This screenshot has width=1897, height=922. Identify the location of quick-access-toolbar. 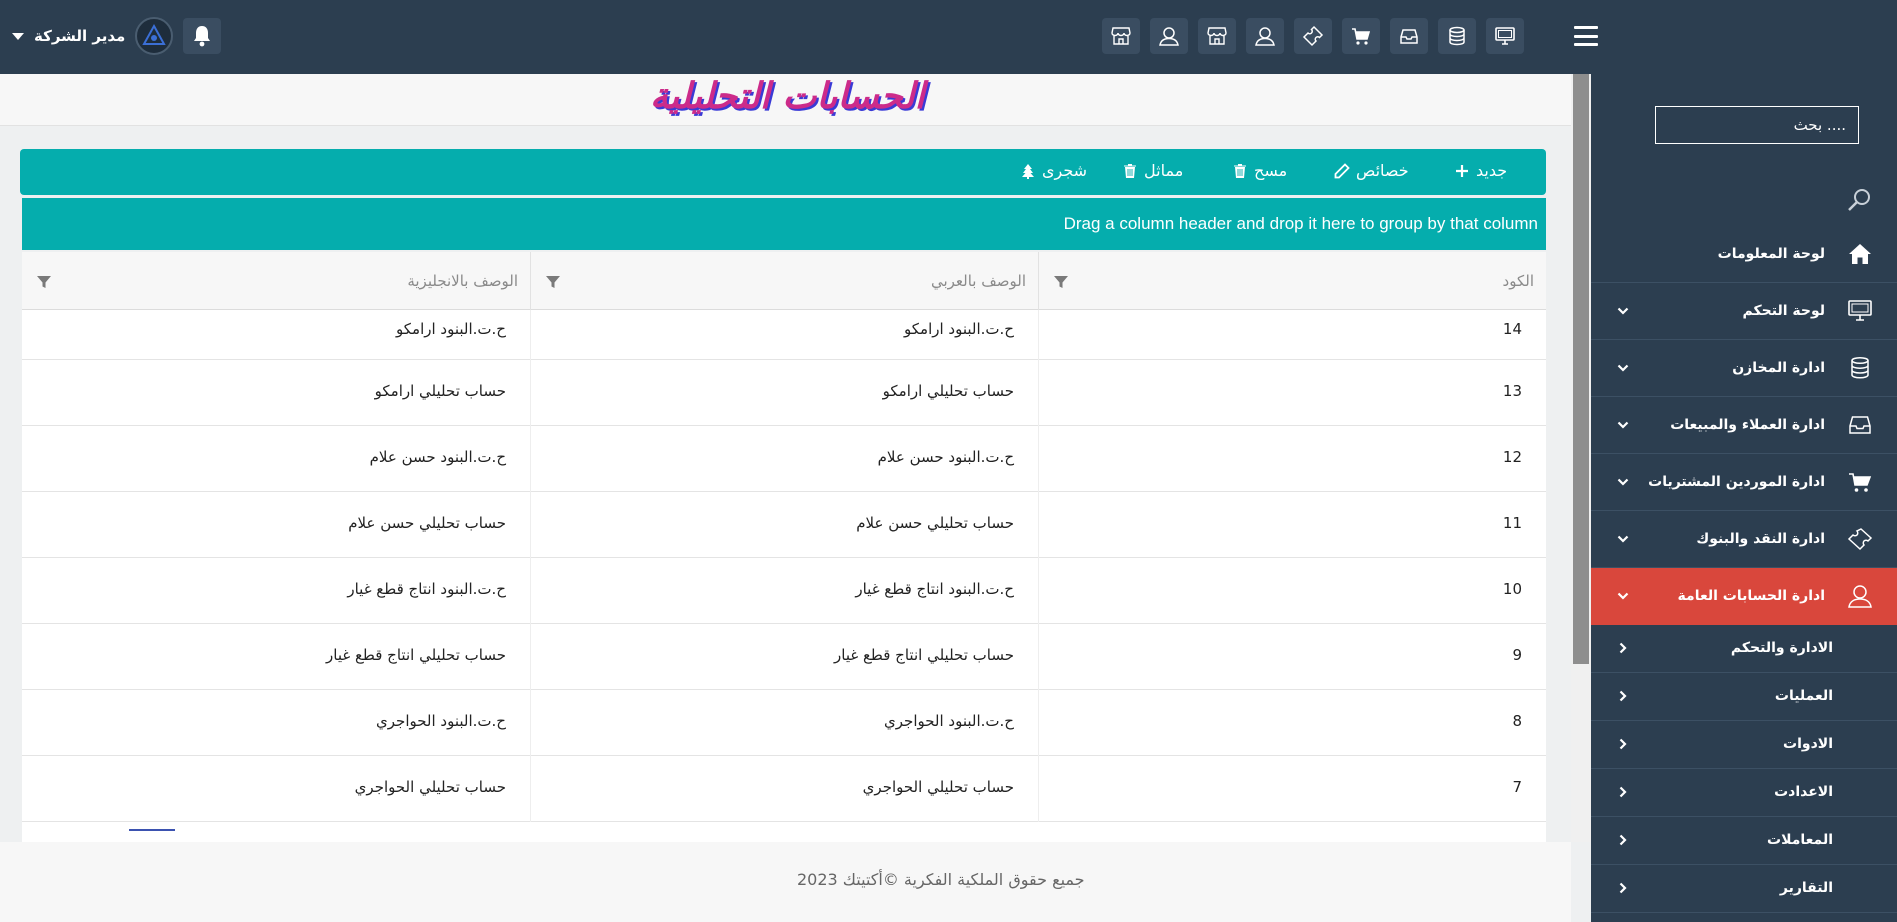
(1313, 36).